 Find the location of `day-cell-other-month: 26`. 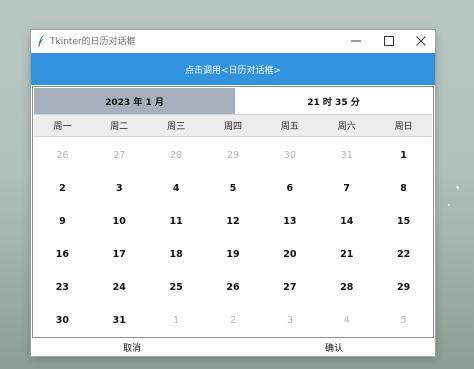

day-cell-other-month: 26 is located at coordinates (62, 155).